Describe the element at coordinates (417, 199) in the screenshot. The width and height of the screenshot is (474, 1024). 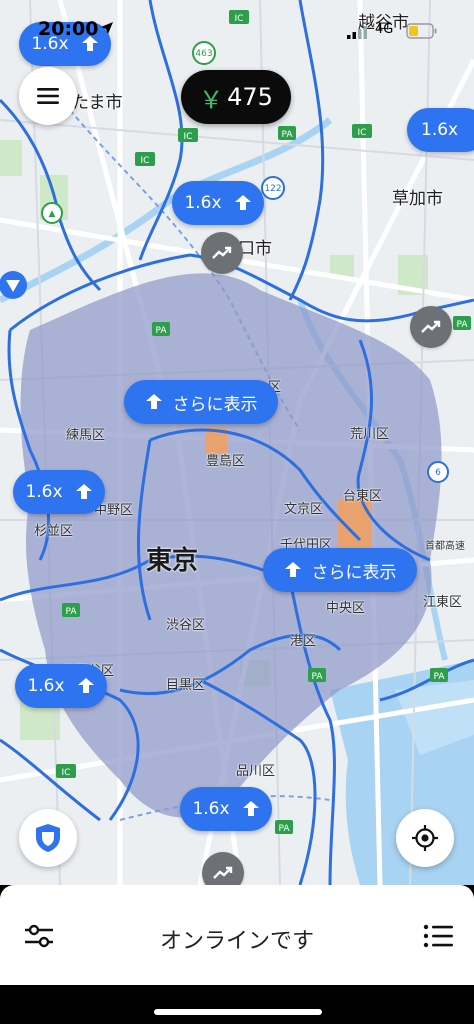
I see `place-label-soka: 草加市` at that location.